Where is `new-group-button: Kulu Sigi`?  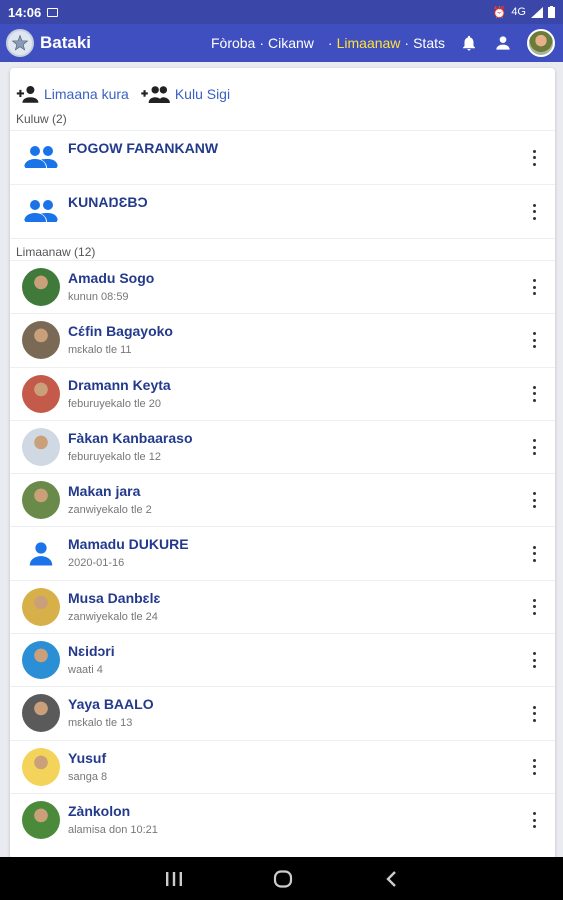
new-group-button: Kulu Sigi is located at coordinates (185, 94).